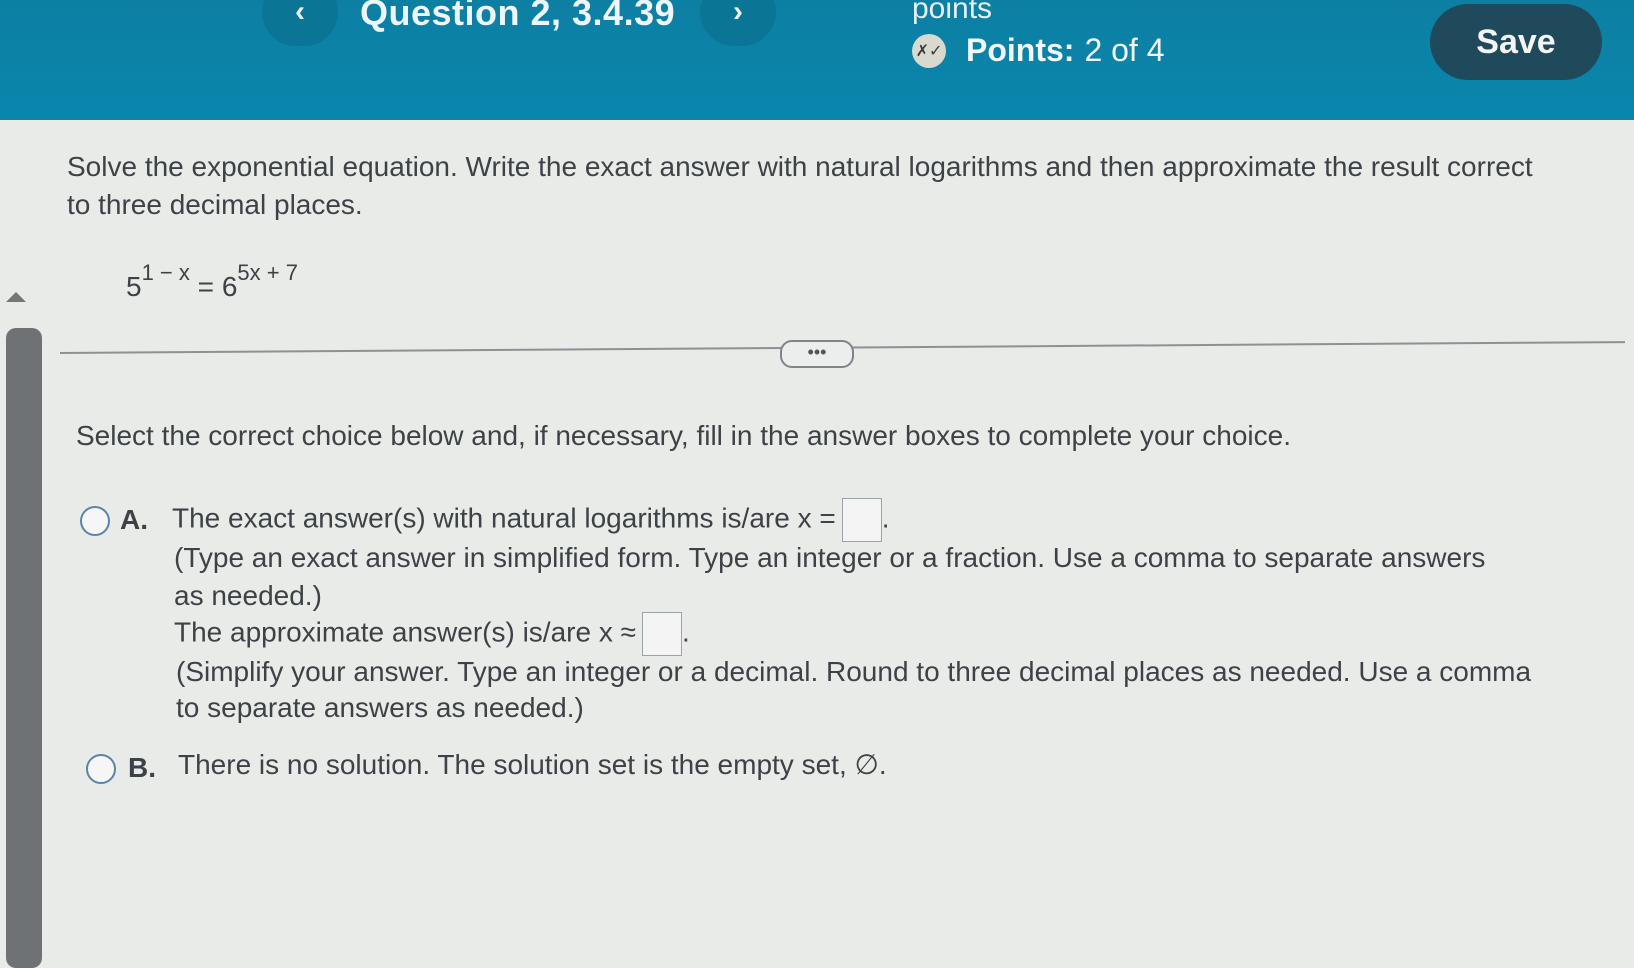 Image resolution: width=1634 pixels, height=968 pixels. What do you see at coordinates (134, 519) in the screenshot?
I see `choice-a-letter: A.` at bounding box center [134, 519].